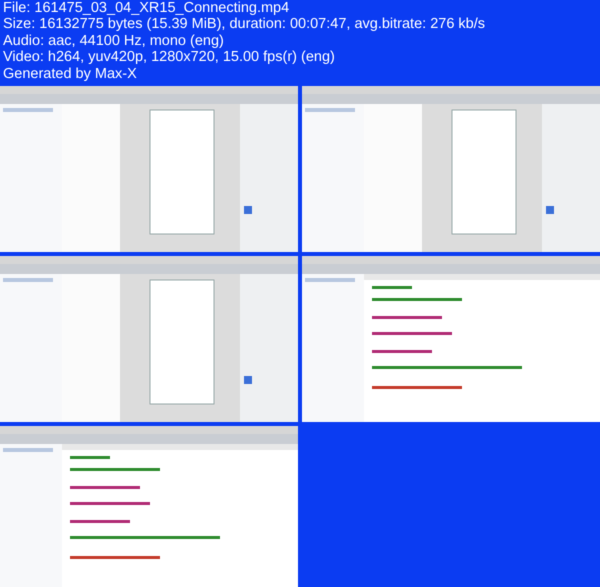  I want to click on info-line: Size: 16132775 bytes (15.39 MiB), duration: 00:07:47, avg.bitrate: 276 kb/s, so click(244, 24).